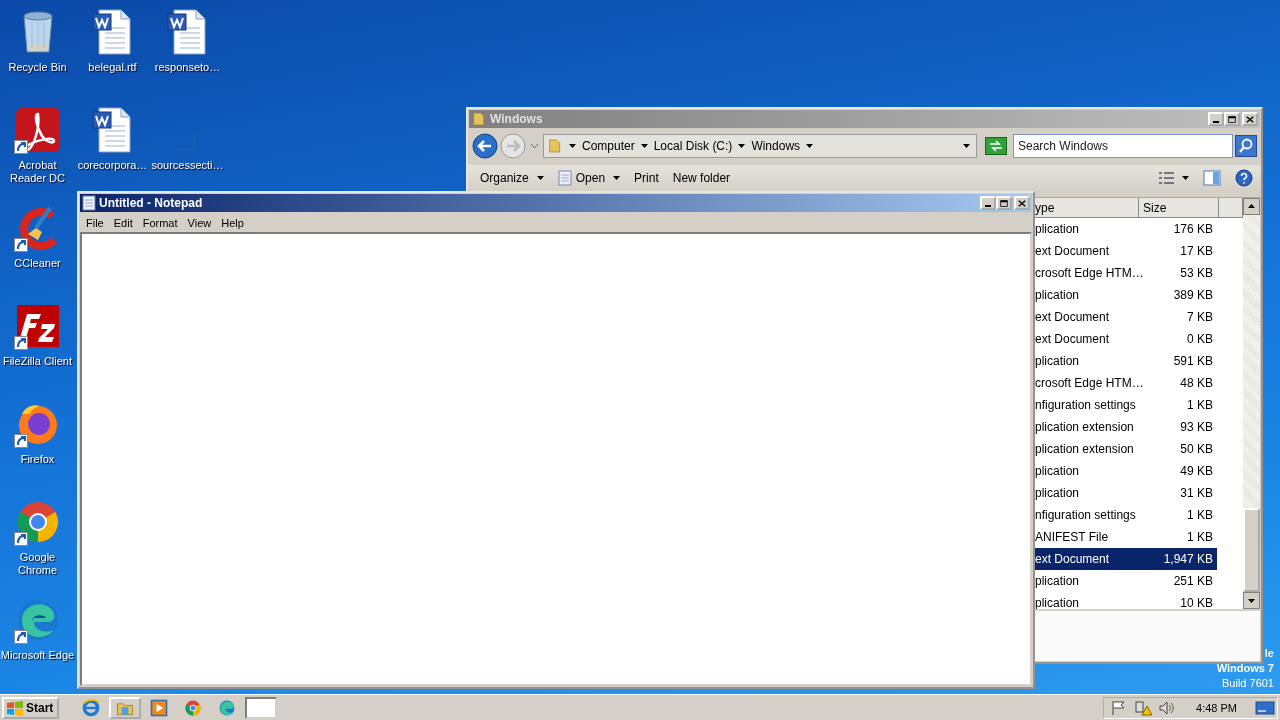  Describe the element at coordinates (1265, 707) in the screenshot. I see `show-desktop-icon` at that location.